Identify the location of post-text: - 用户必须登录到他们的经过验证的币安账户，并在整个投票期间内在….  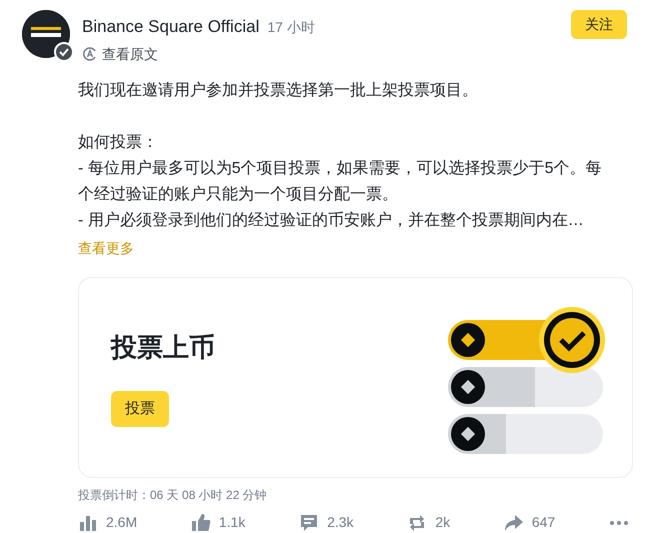
(331, 220).